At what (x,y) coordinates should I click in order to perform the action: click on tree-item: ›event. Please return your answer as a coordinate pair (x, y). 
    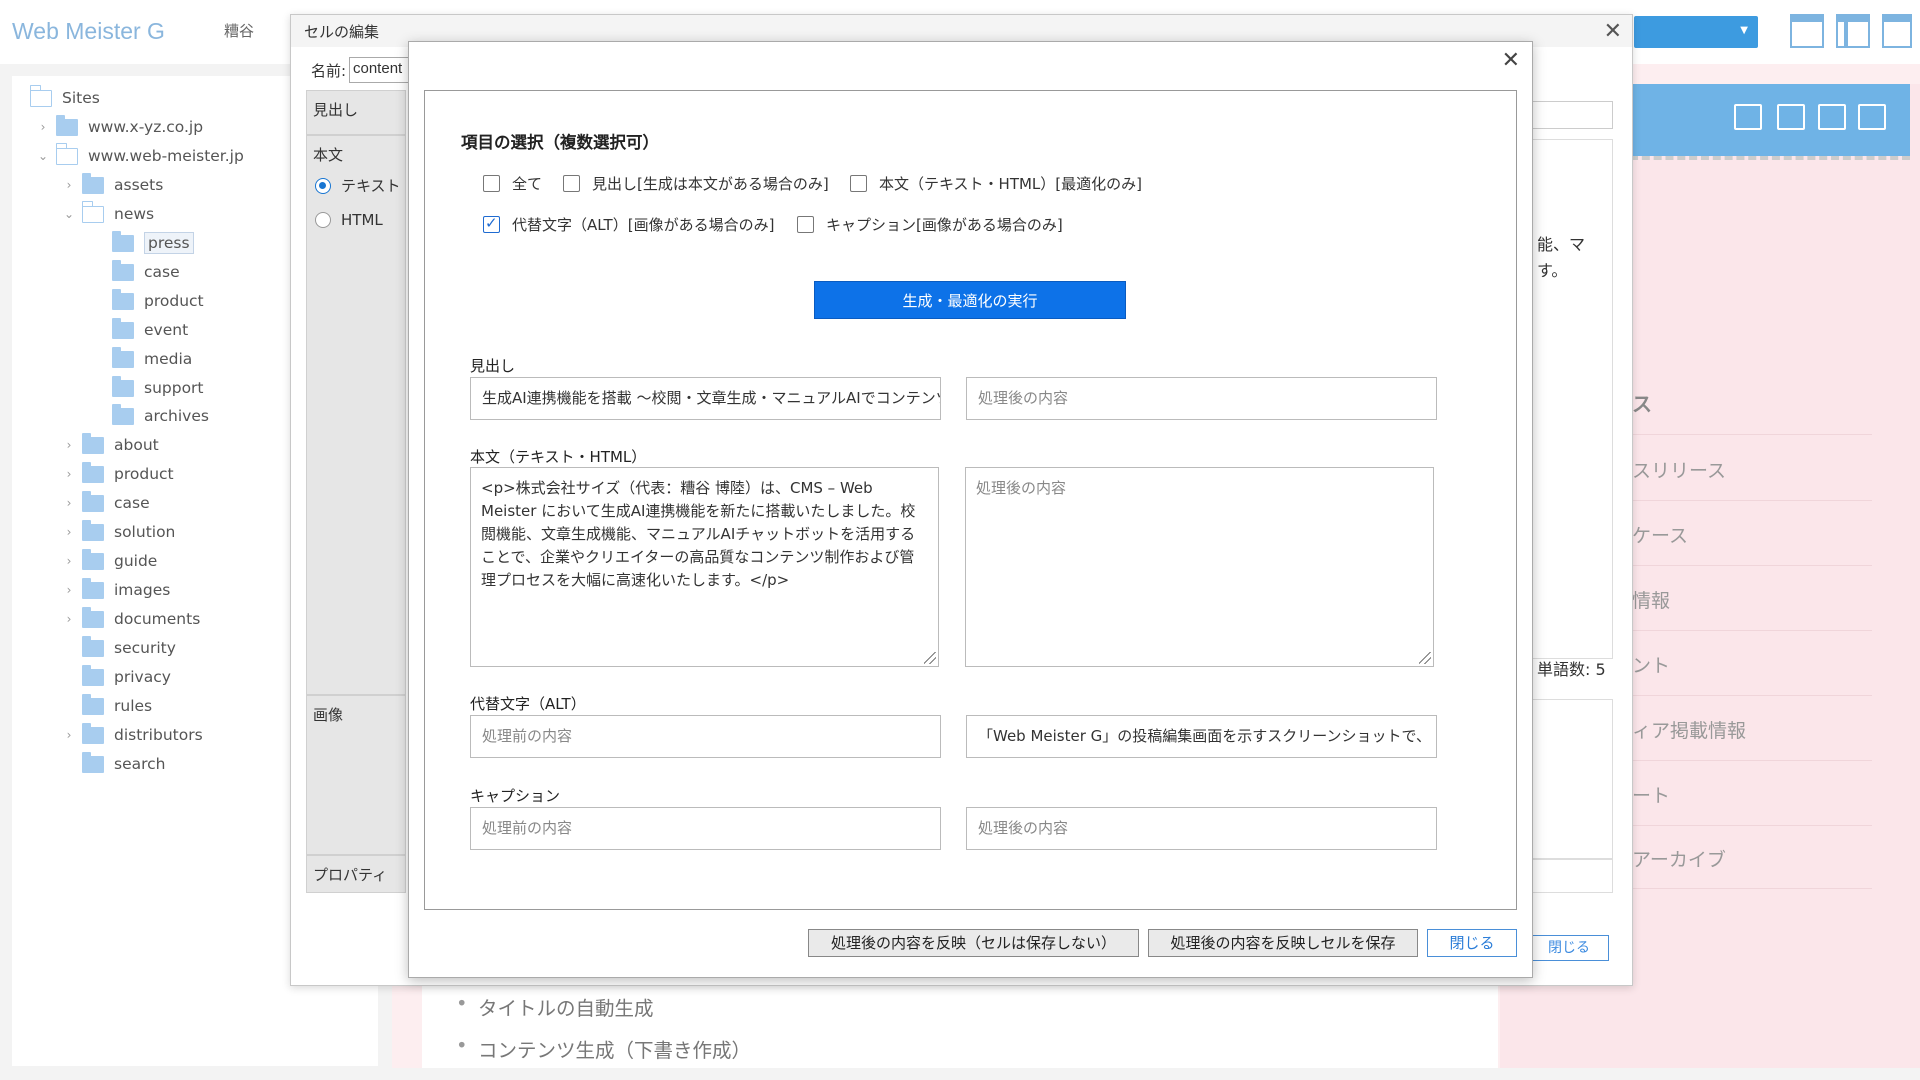
    Looking at the image, I should click on (140, 329).